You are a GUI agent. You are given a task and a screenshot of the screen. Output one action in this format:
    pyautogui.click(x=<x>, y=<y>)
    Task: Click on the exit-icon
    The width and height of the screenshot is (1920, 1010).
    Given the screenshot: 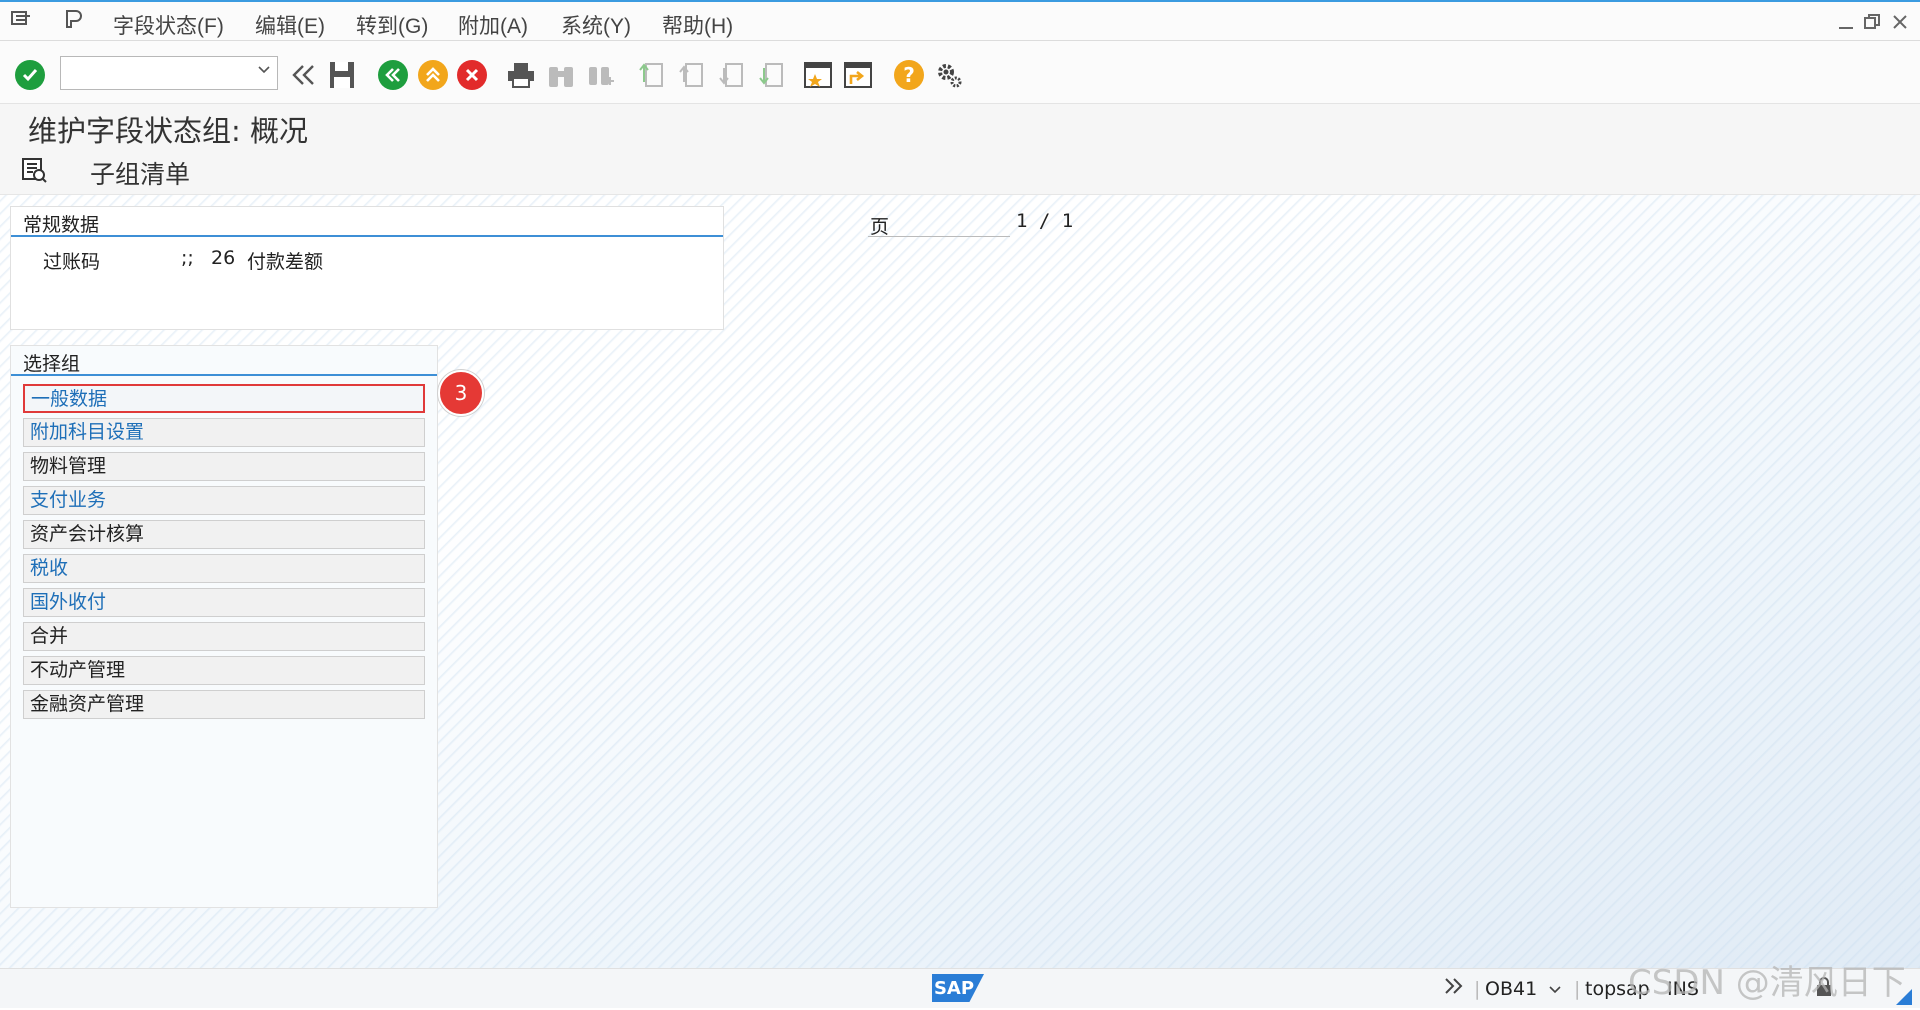 What is the action you would take?
    pyautogui.click(x=433, y=75)
    